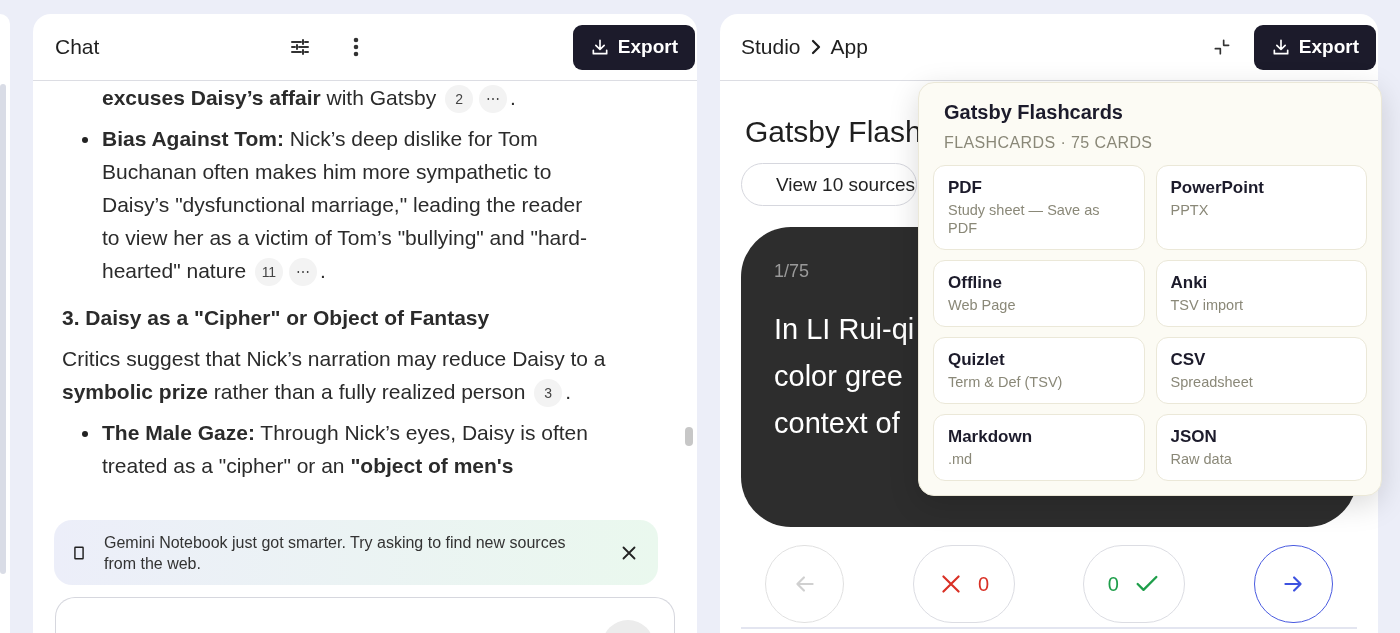 This screenshot has height=633, width=1400. I want to click on citation-chip: 11, so click(268, 272).